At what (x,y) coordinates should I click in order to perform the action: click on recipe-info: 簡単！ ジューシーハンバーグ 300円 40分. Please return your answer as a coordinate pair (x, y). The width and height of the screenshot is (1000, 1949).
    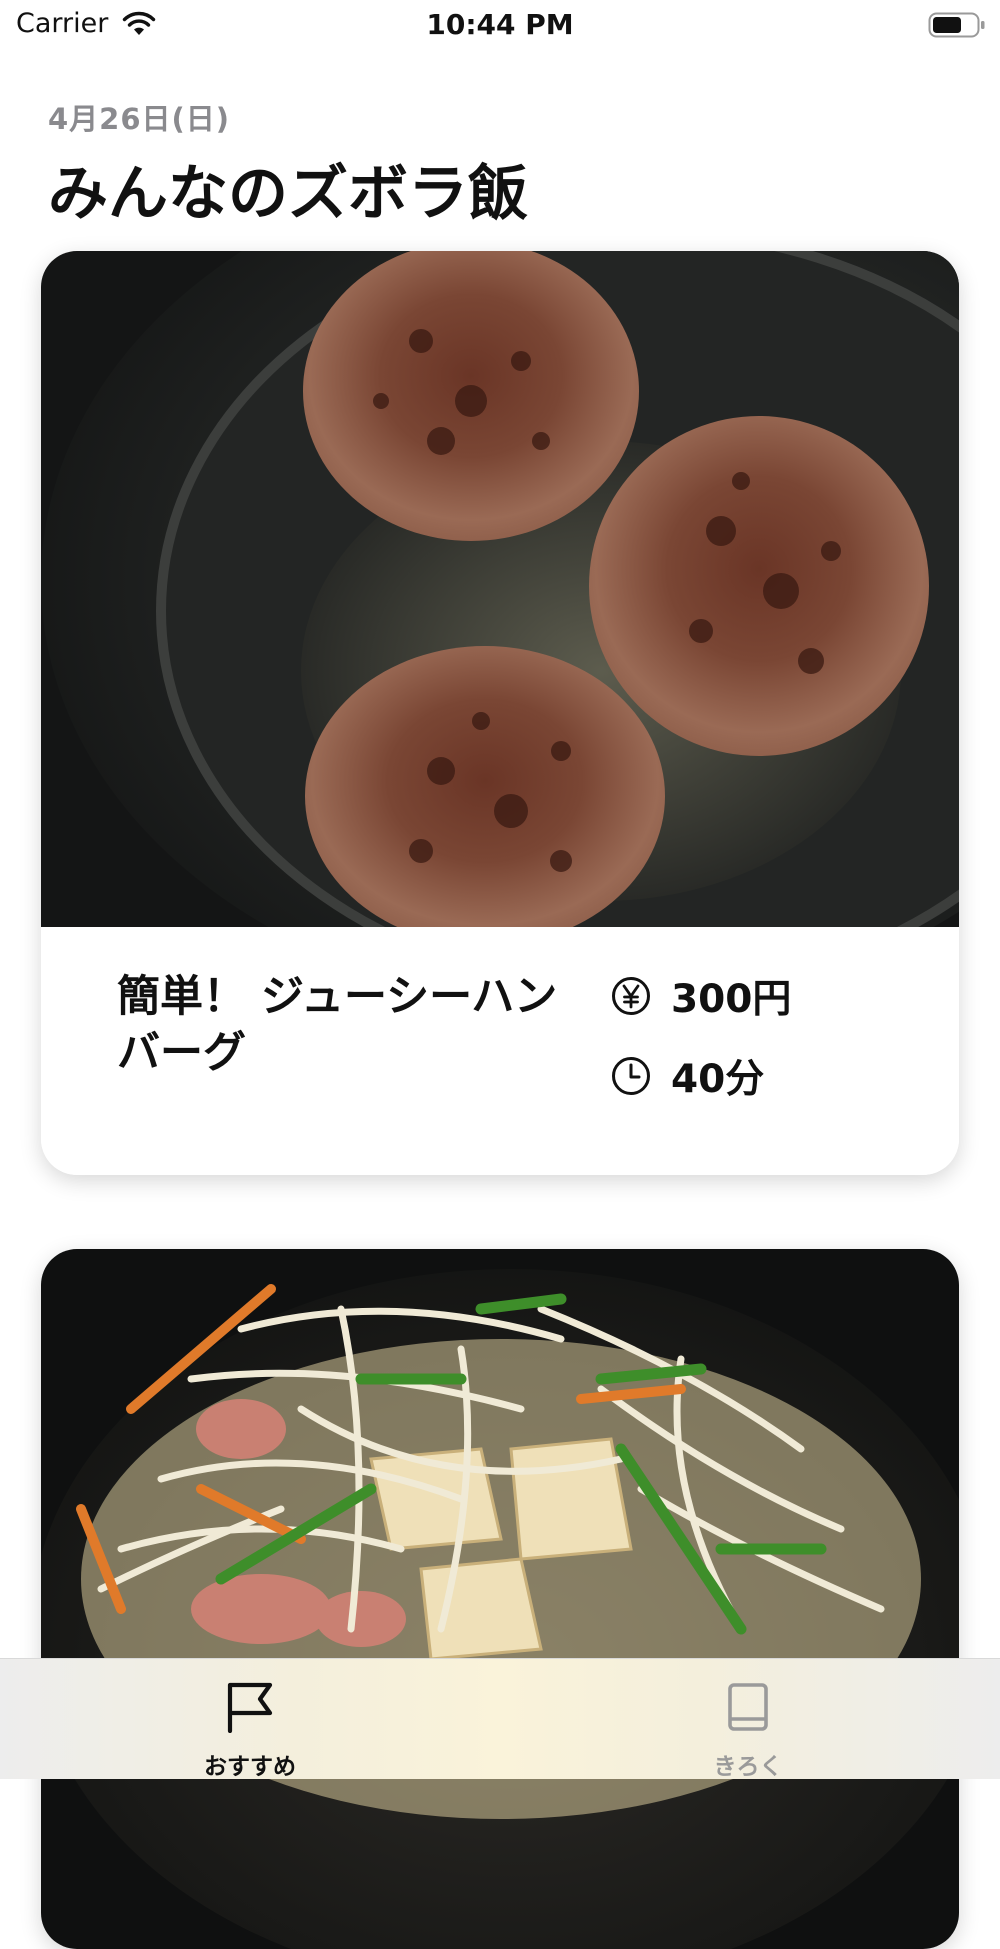
    Looking at the image, I should click on (500, 1051).